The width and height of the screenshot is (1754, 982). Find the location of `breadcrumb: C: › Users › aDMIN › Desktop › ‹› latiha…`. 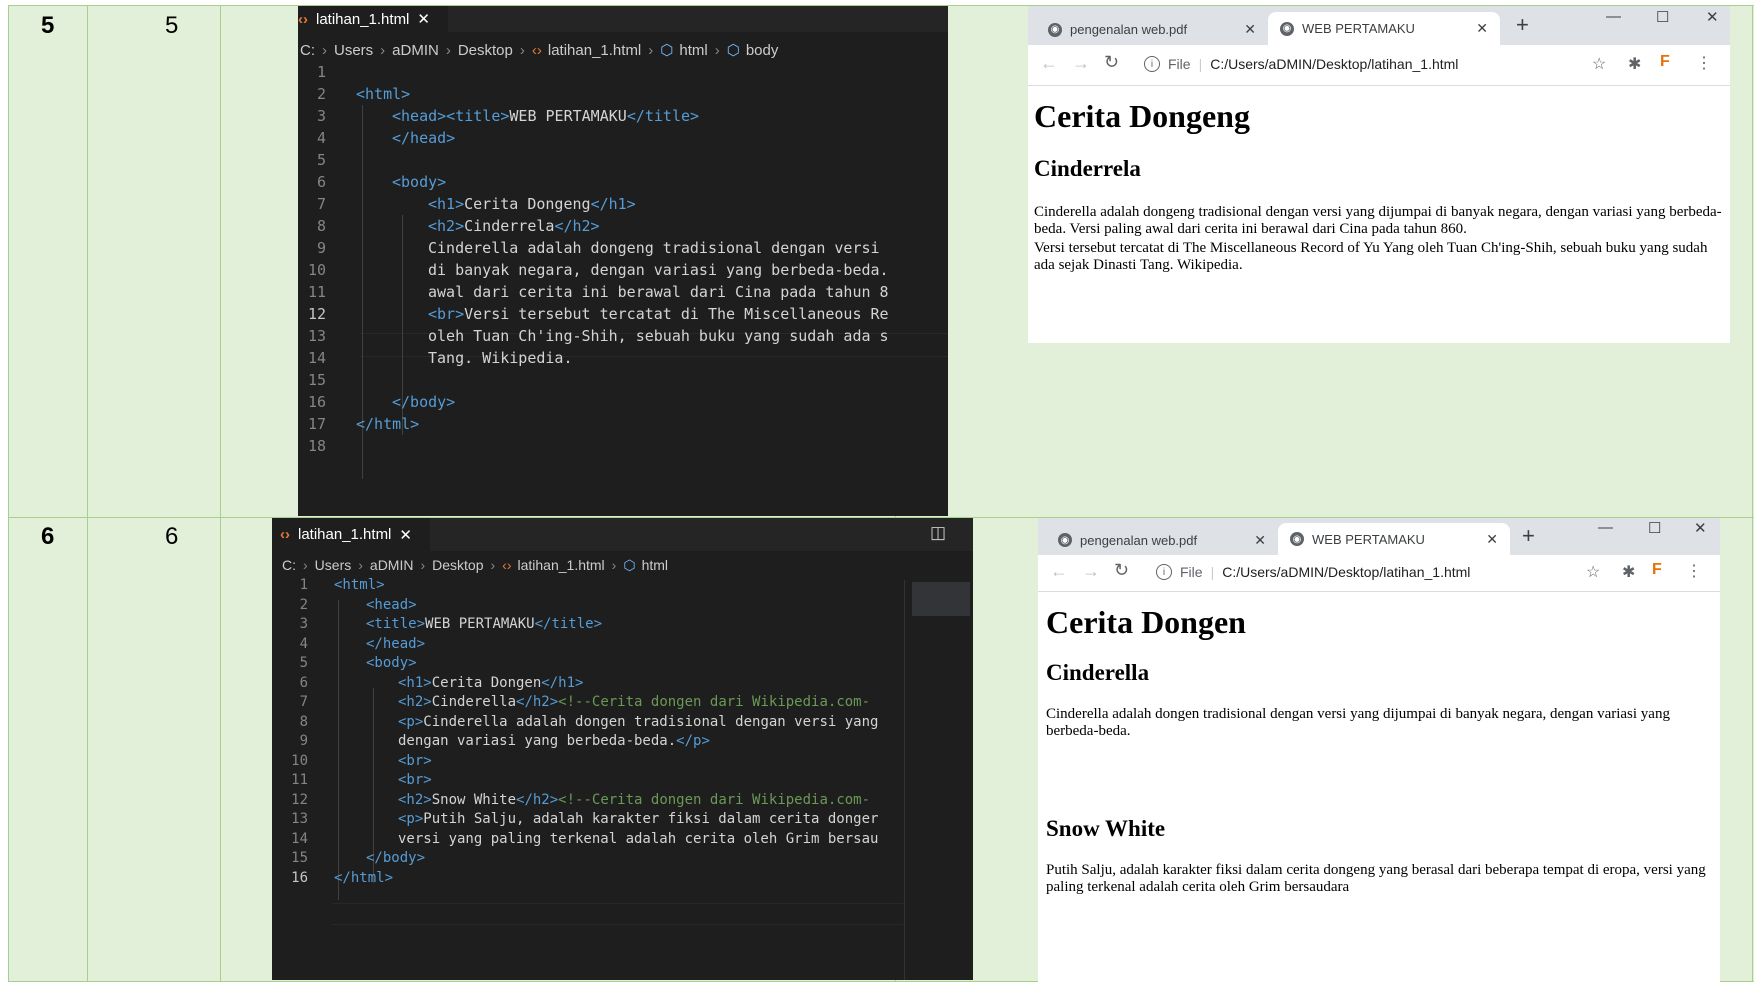

breadcrumb: C: › Users › aDMIN › Desktop › ‹› latiha… is located at coordinates (624, 50).